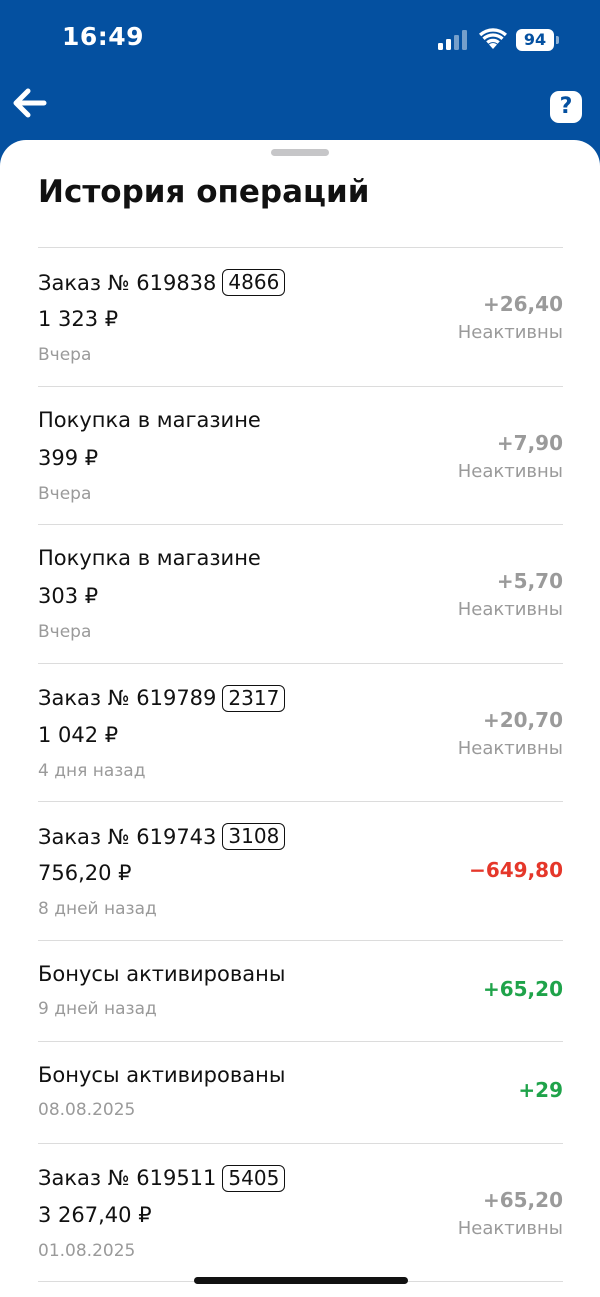 The image size is (600, 1297). I want to click on operation-row: Бонусы активированы 08.08.2025 +29, so click(300, 1093).